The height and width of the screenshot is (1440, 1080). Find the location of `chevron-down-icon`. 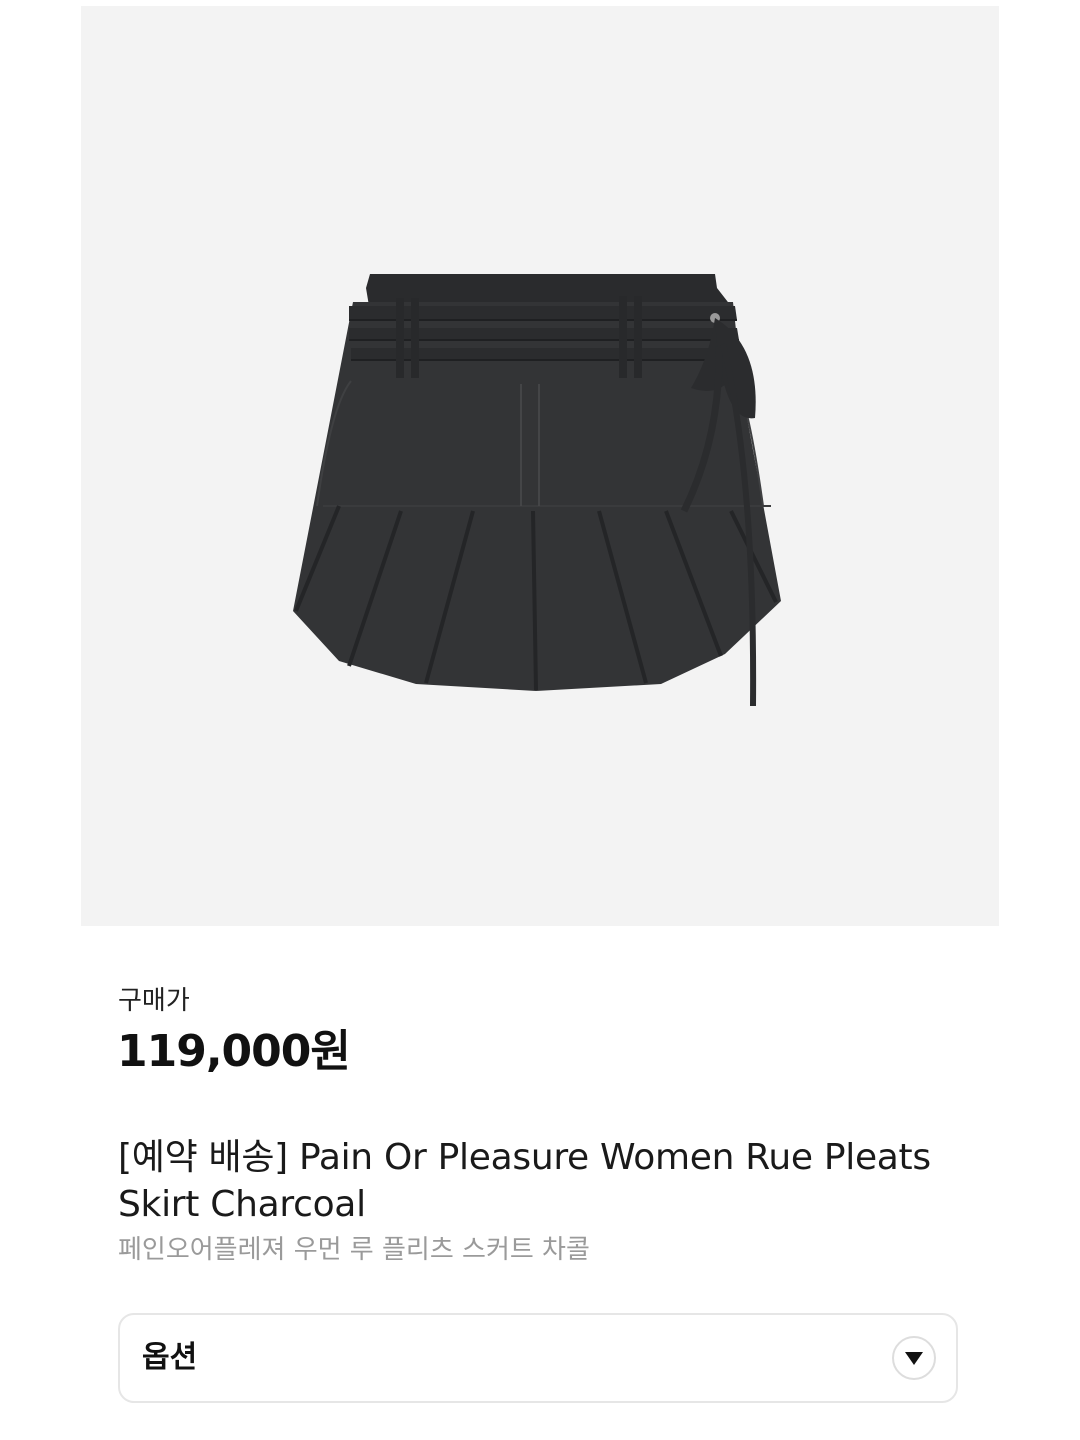

chevron-down-icon is located at coordinates (914, 1358).